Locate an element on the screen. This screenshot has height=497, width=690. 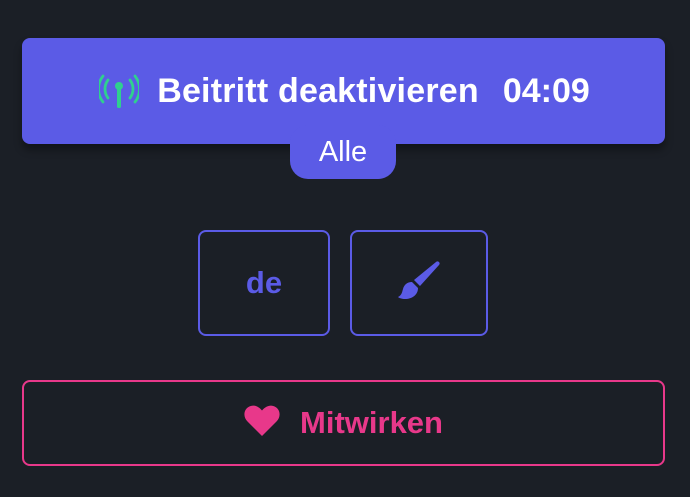
theme-button is located at coordinates (419, 283).